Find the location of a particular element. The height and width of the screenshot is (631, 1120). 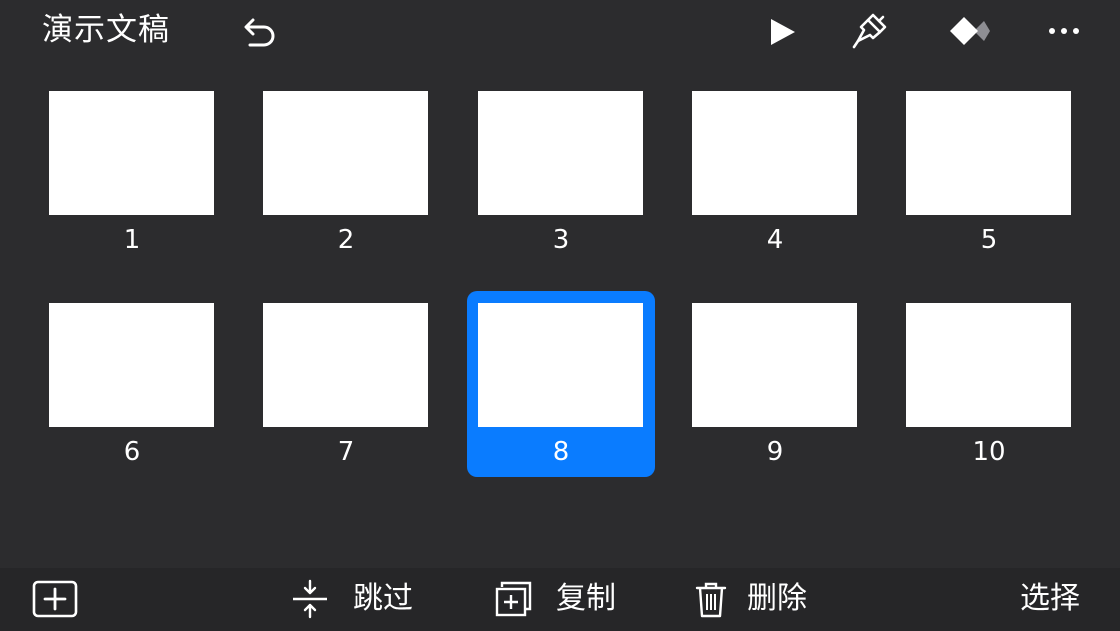

slide-thumbnail-2: 2 is located at coordinates (346, 172).